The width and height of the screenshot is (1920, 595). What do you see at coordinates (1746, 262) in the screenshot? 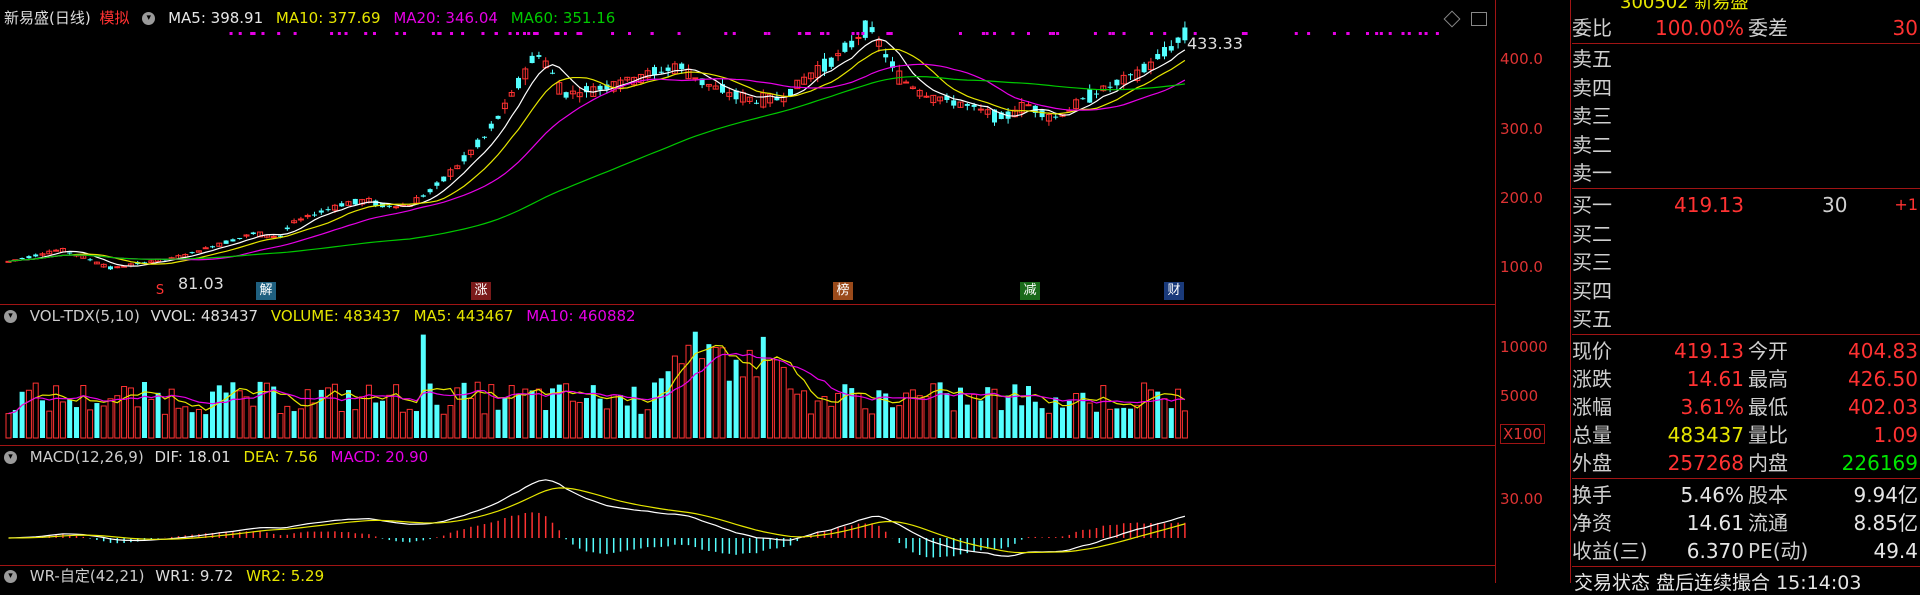
I see `buy-row: 买三` at bounding box center [1746, 262].